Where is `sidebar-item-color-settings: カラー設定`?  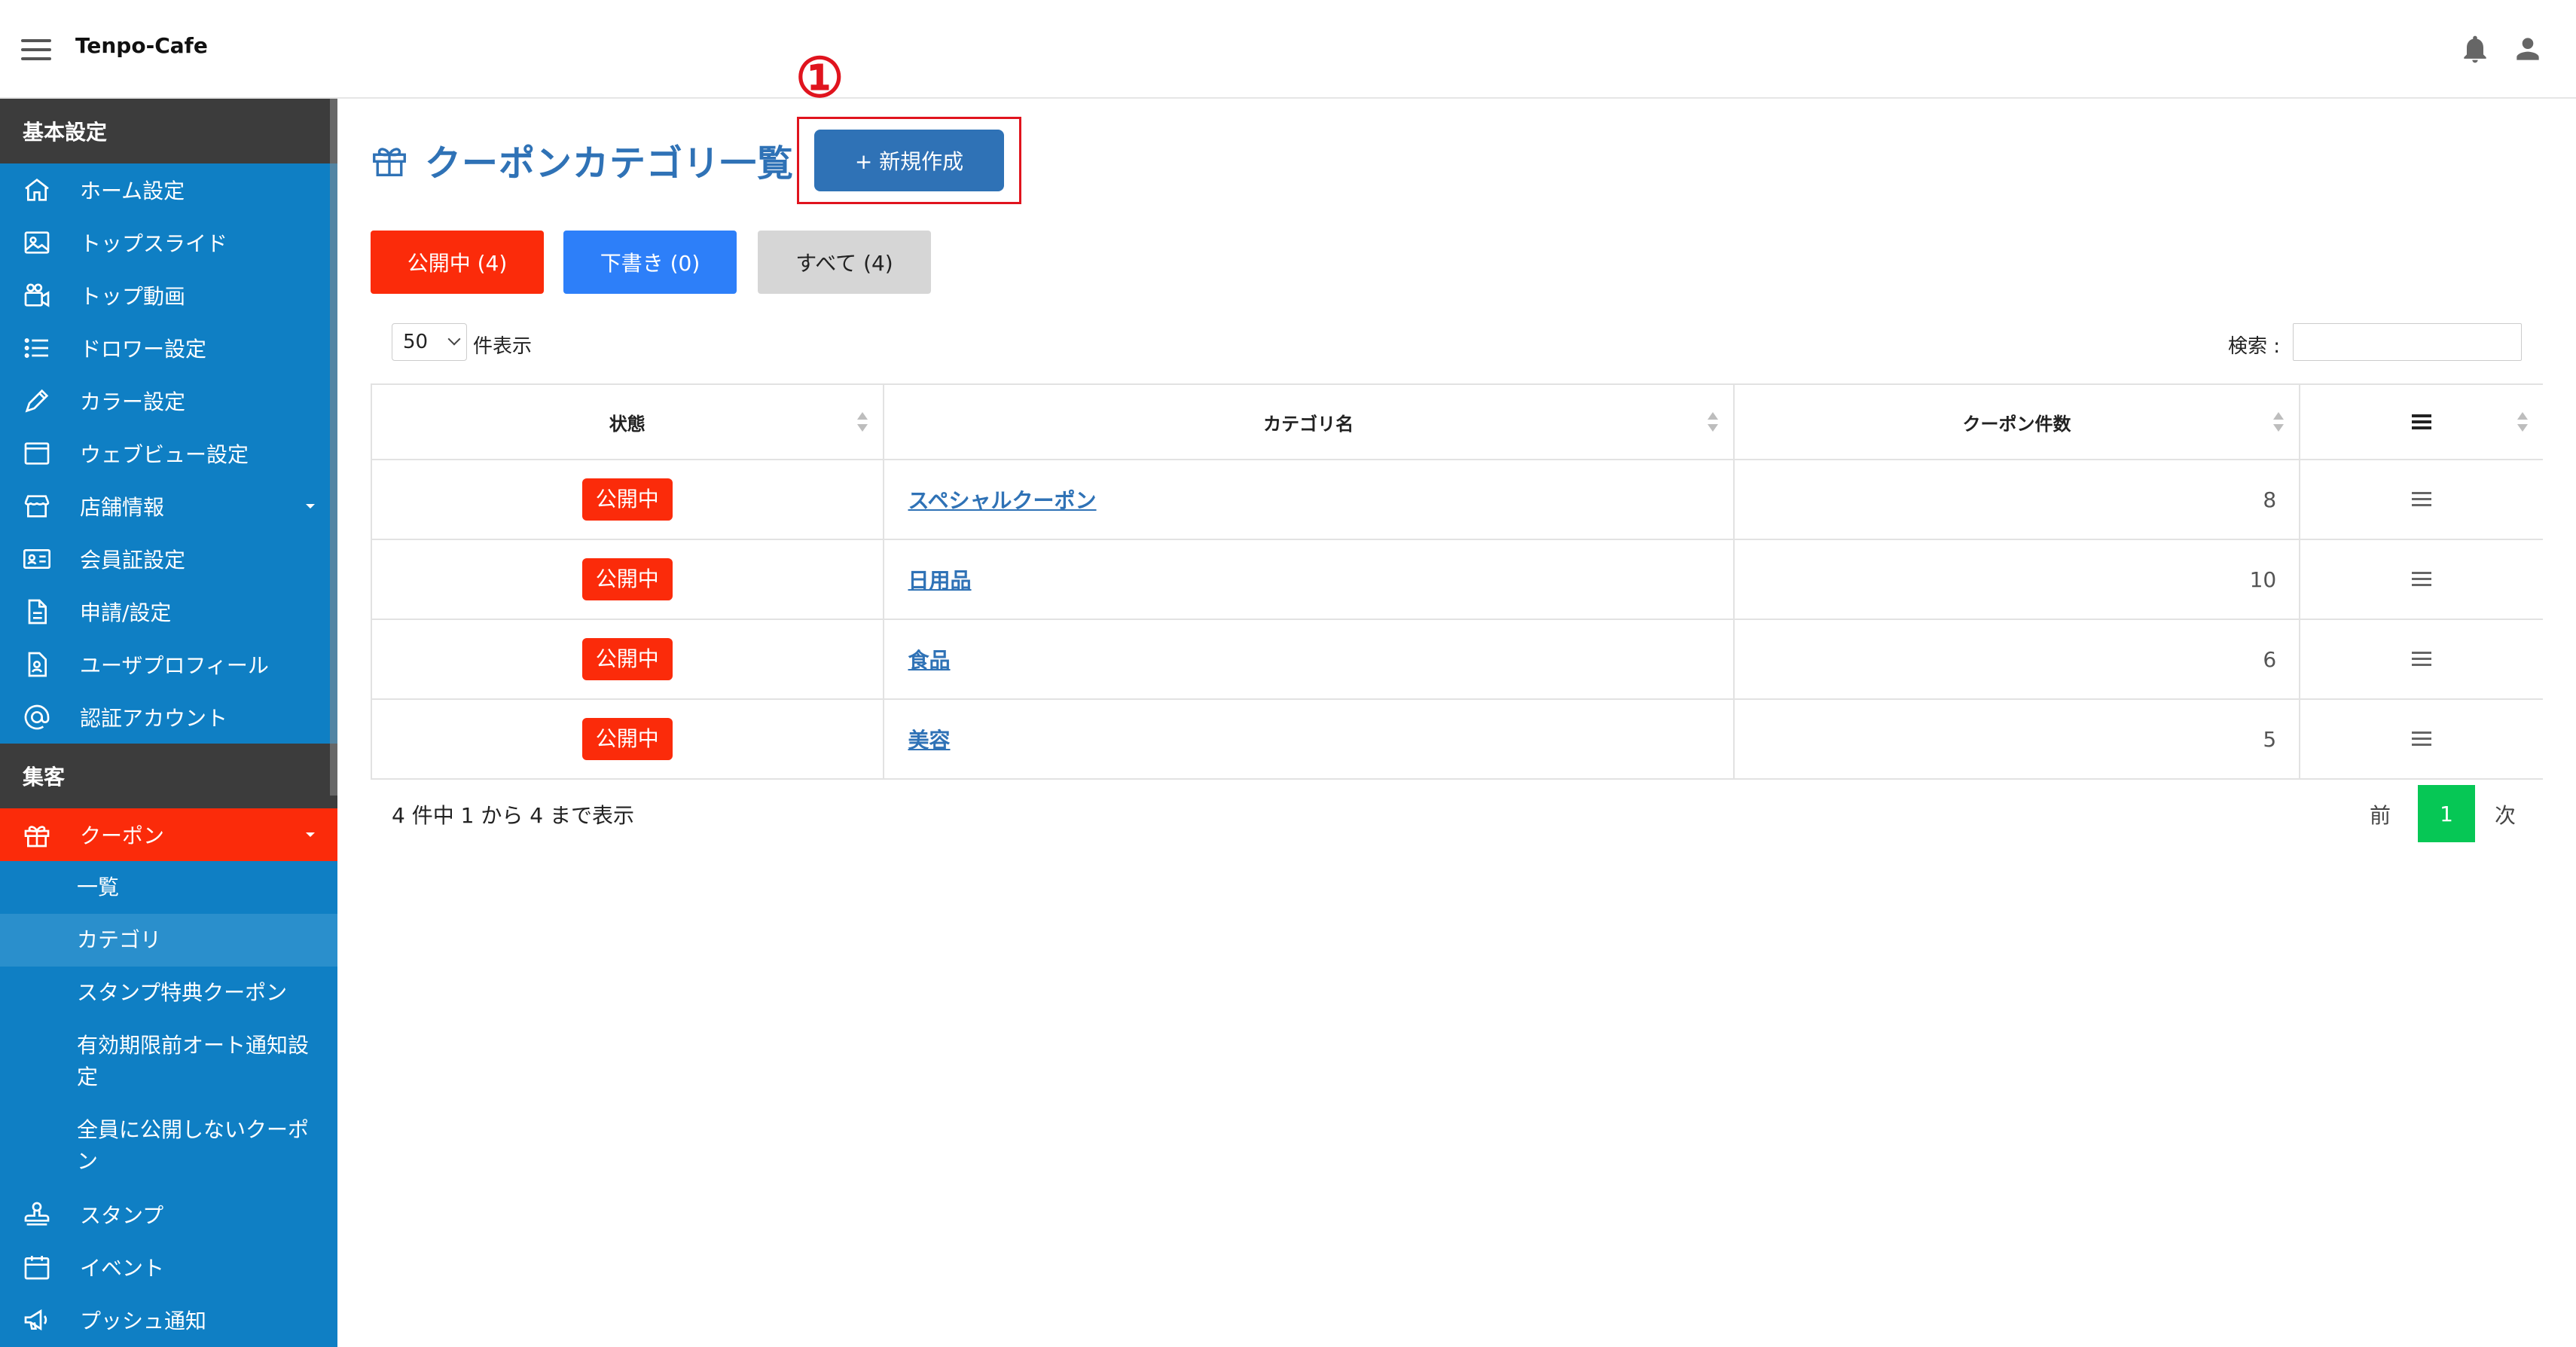
sidebar-item-color-settings: カラー設定 is located at coordinates (169, 400).